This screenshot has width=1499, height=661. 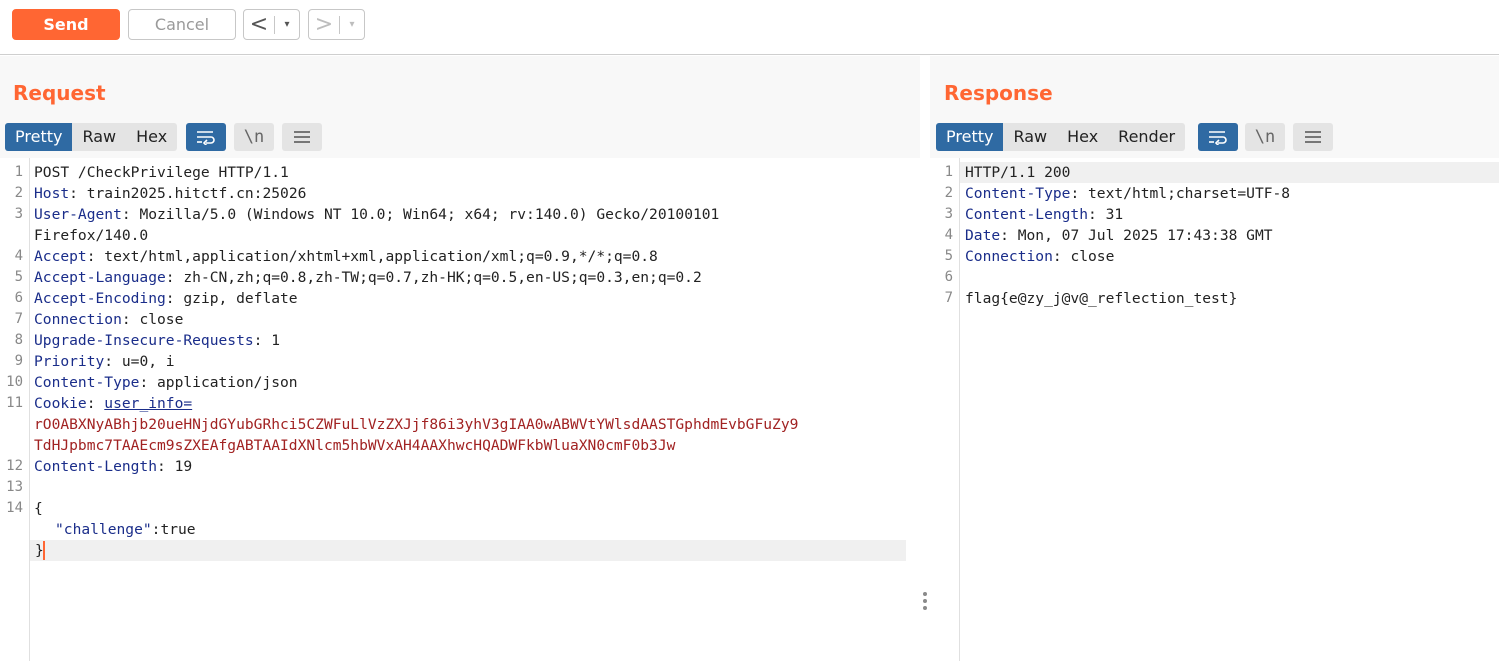 I want to click on header-line: Date: Mon, 07 Jul 2025 17:43:38 GMT, so click(x=1119, y=235).